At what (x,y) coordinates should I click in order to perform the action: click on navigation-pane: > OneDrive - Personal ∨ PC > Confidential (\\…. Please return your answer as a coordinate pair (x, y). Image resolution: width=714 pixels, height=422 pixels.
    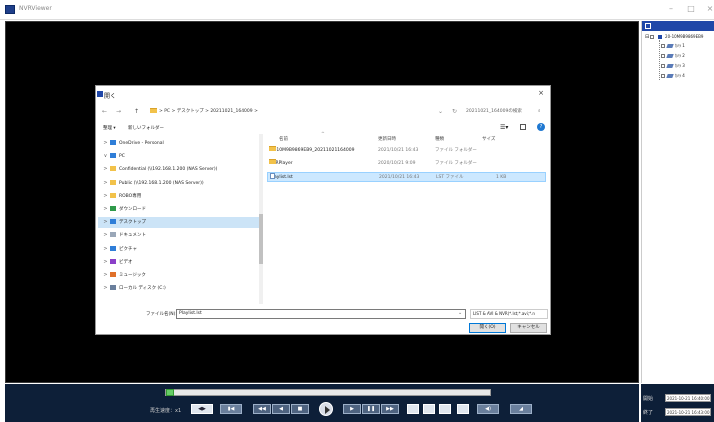
    Looking at the image, I should click on (178, 219).